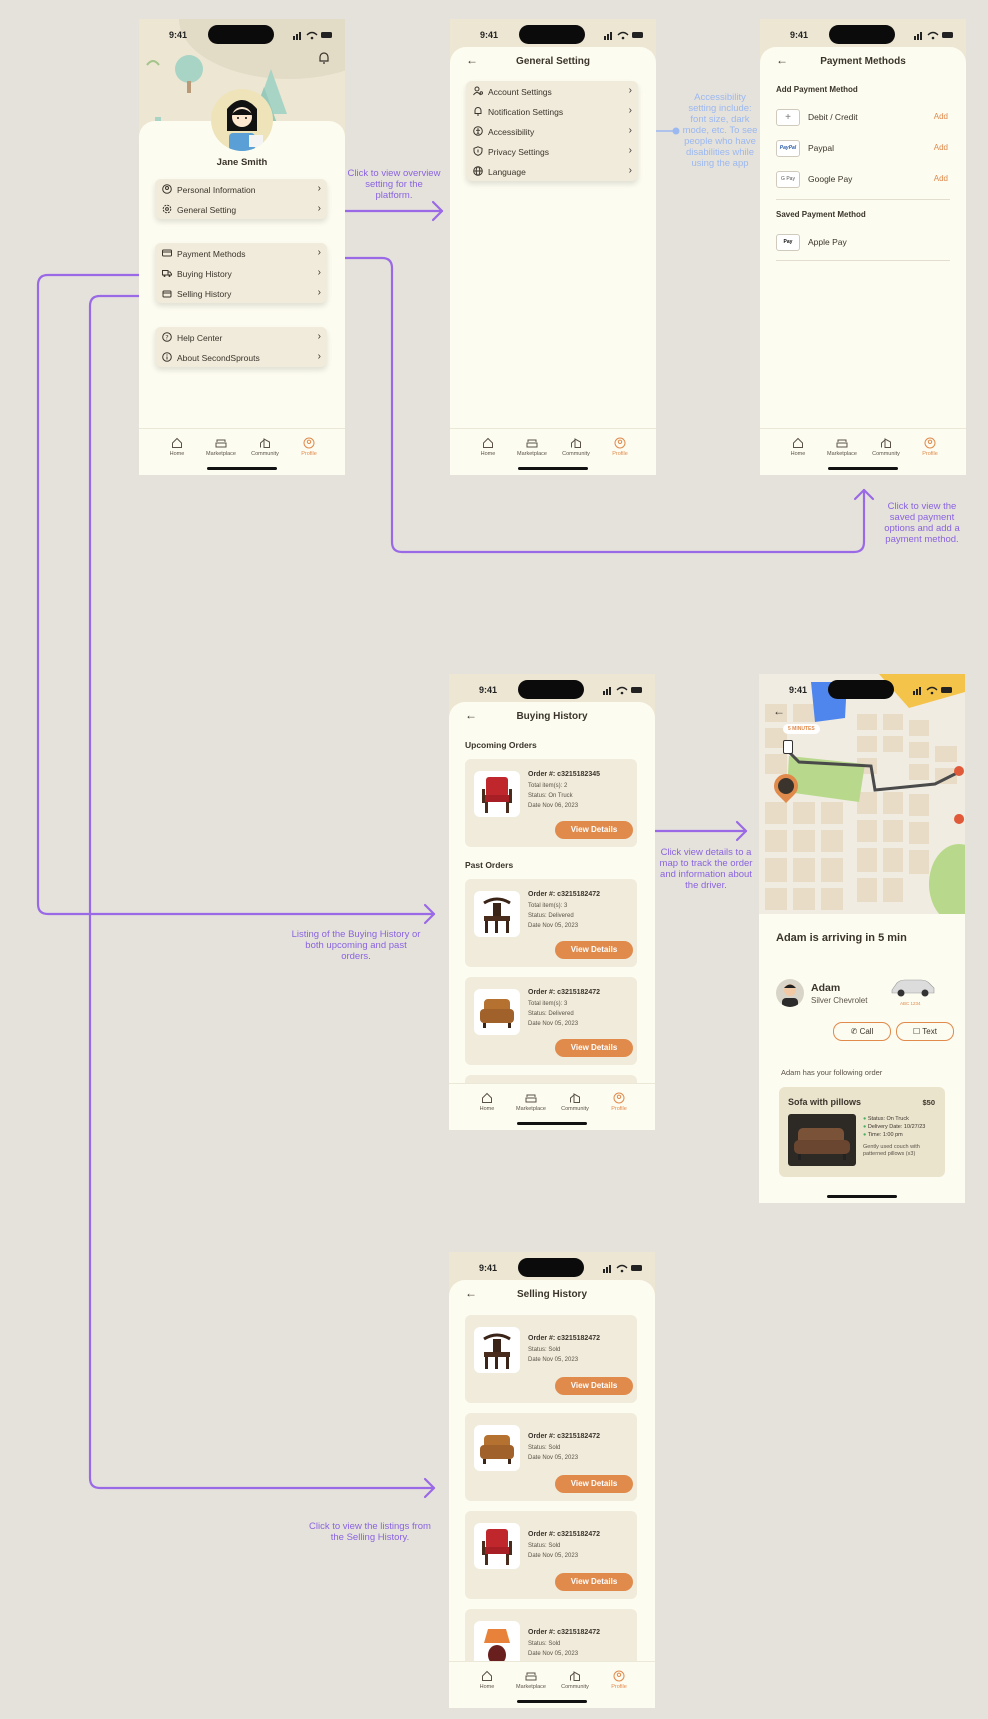  I want to click on order-item-name: Sofa with pillows, so click(825, 1102).